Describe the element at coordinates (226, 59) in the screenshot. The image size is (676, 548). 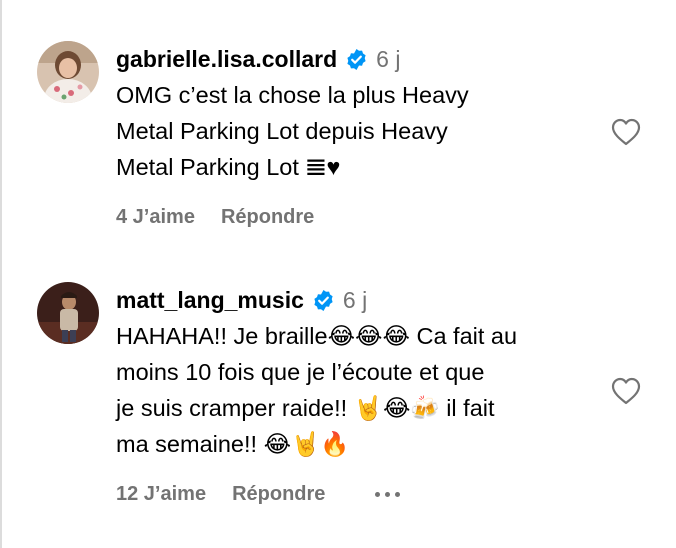
I see `comment-username: gabrielle.lisa.collard` at that location.